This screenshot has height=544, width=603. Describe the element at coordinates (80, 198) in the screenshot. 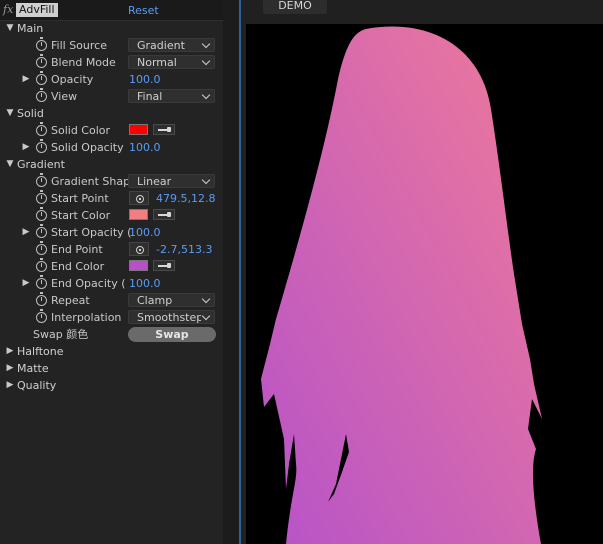

I see `property-label: Start Point` at that location.